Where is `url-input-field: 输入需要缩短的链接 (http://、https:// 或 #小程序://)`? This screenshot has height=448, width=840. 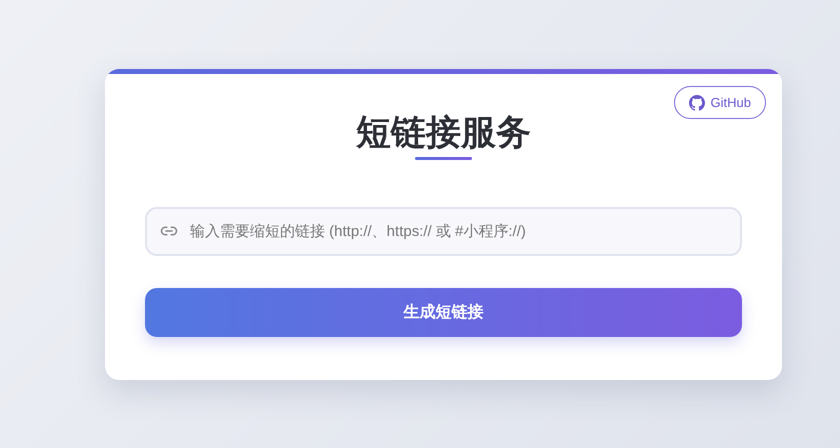
url-input-field: 输入需要缩短的链接 (http://、https:// 或 #小程序://) is located at coordinates (443, 231).